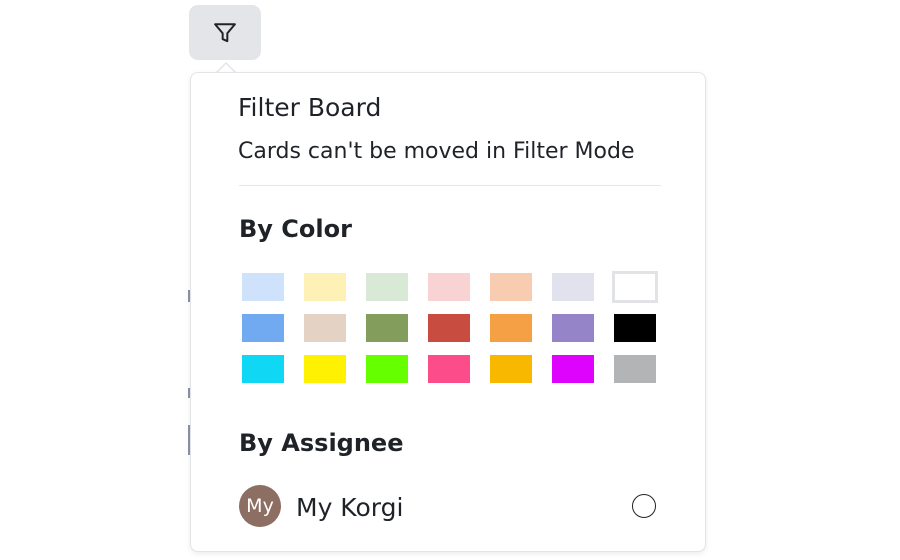 Image resolution: width=900 pixels, height=560 pixels. Describe the element at coordinates (263, 287) in the screenshot. I see `color-swatch-light-blue` at that location.